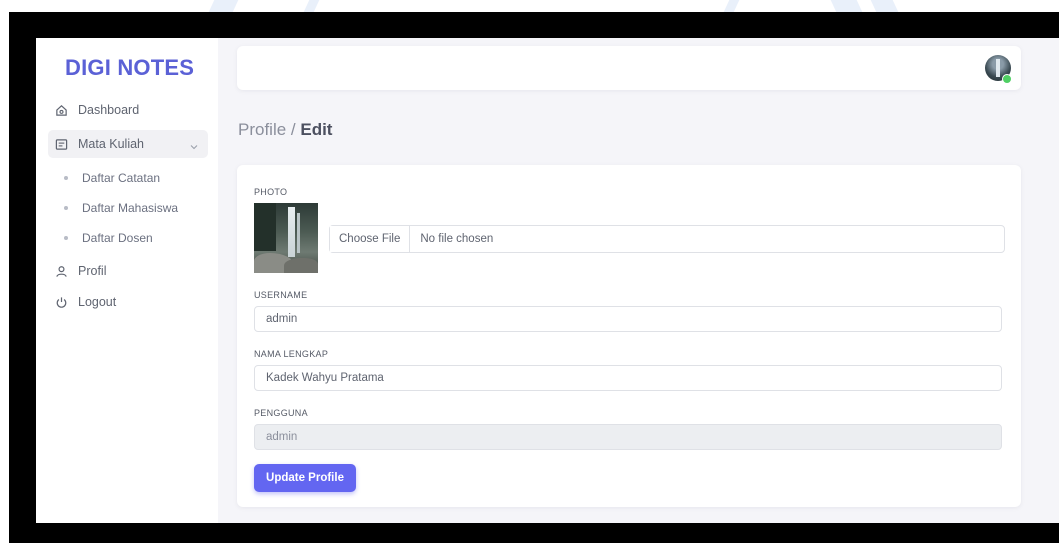 This screenshot has height=543, width=1059. I want to click on chevron-down-icon, so click(194, 146).